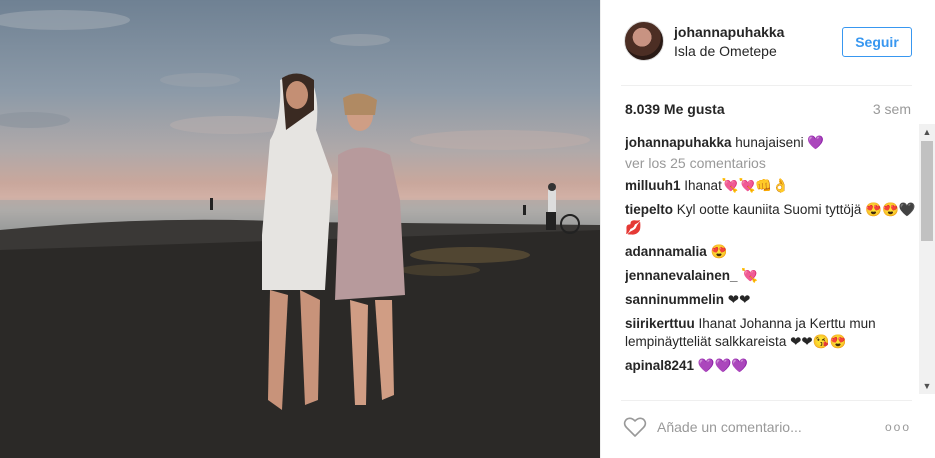  Describe the element at coordinates (927, 132) in the screenshot. I see `scroll-up-arrow-icon: ▲` at that location.